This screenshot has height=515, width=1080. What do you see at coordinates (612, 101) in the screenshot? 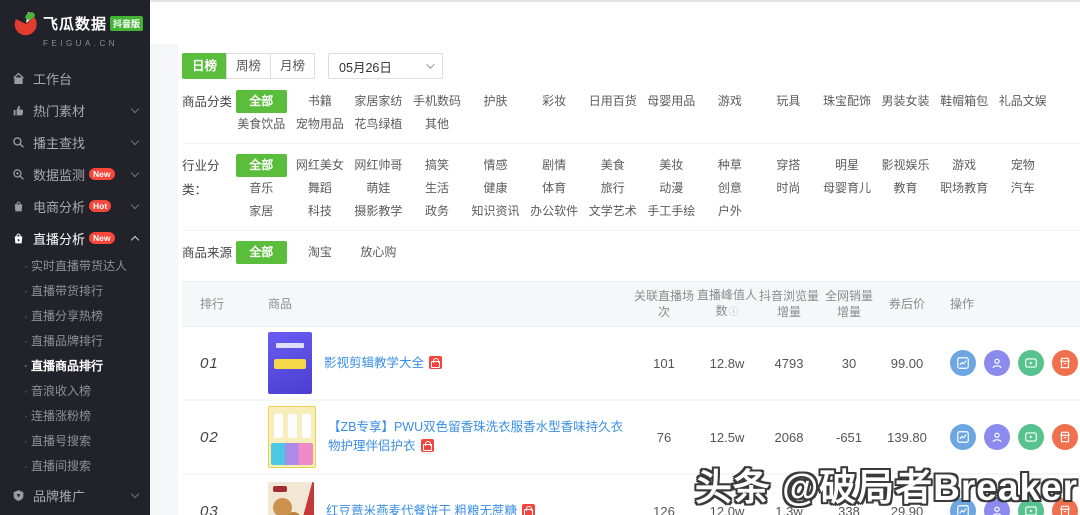
I see `filter-option: 日用百货` at bounding box center [612, 101].